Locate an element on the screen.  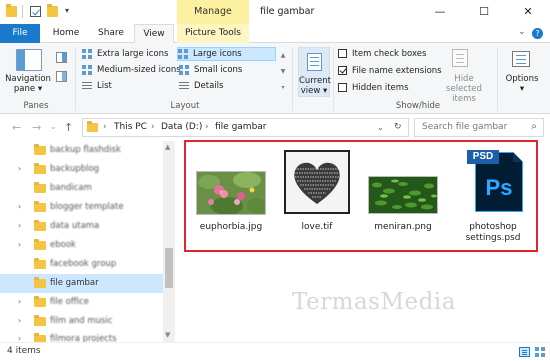
search-placeholder: Search file gambar is located at coordinates (465, 127).